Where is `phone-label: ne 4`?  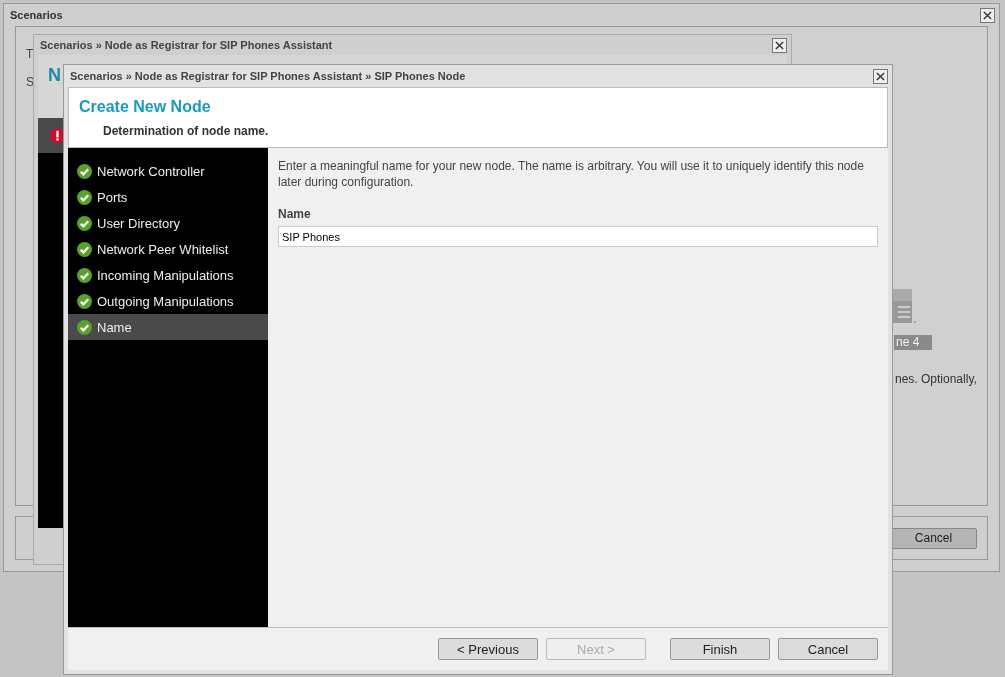
phone-label: ne 4 is located at coordinates (913, 342).